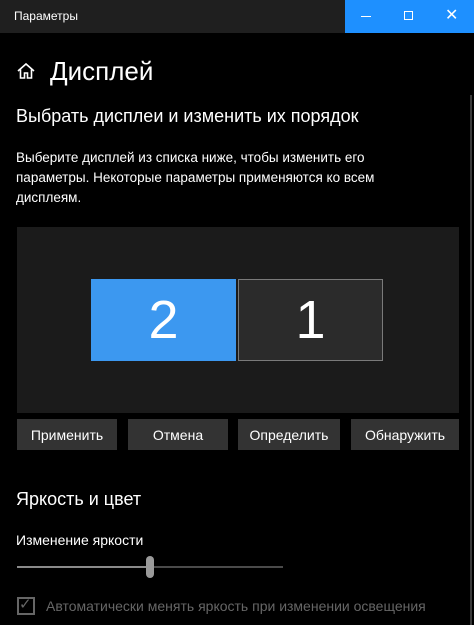  I want to click on brightness-slider, so click(150, 567).